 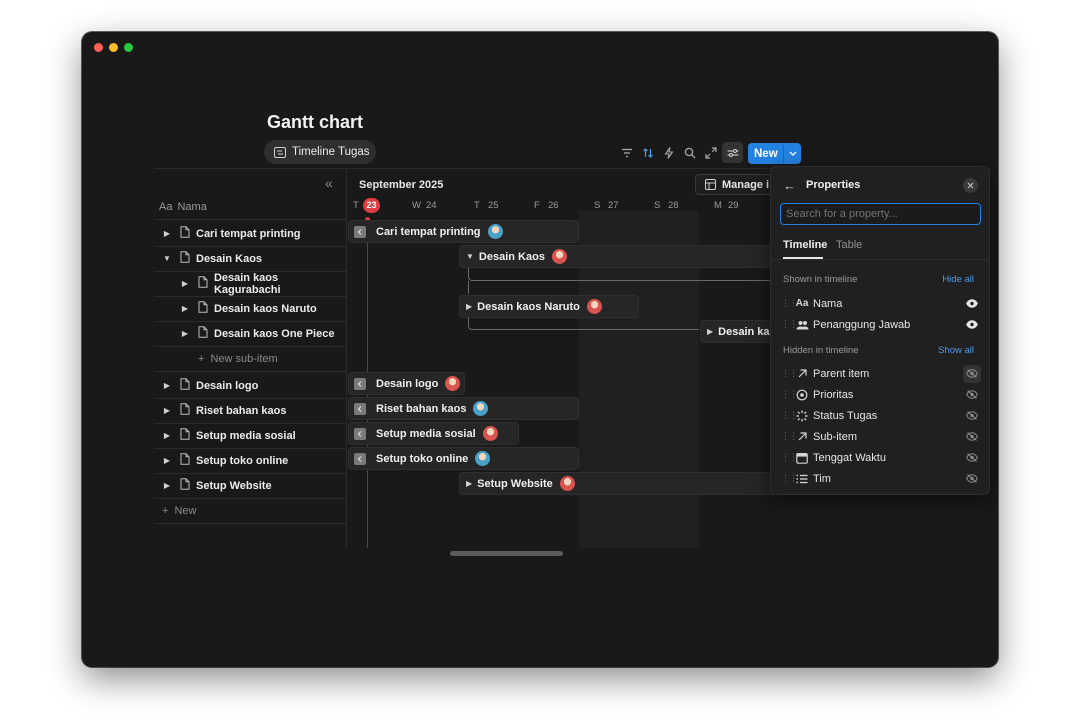 What do you see at coordinates (880, 214) in the screenshot?
I see `property-search-input` at bounding box center [880, 214].